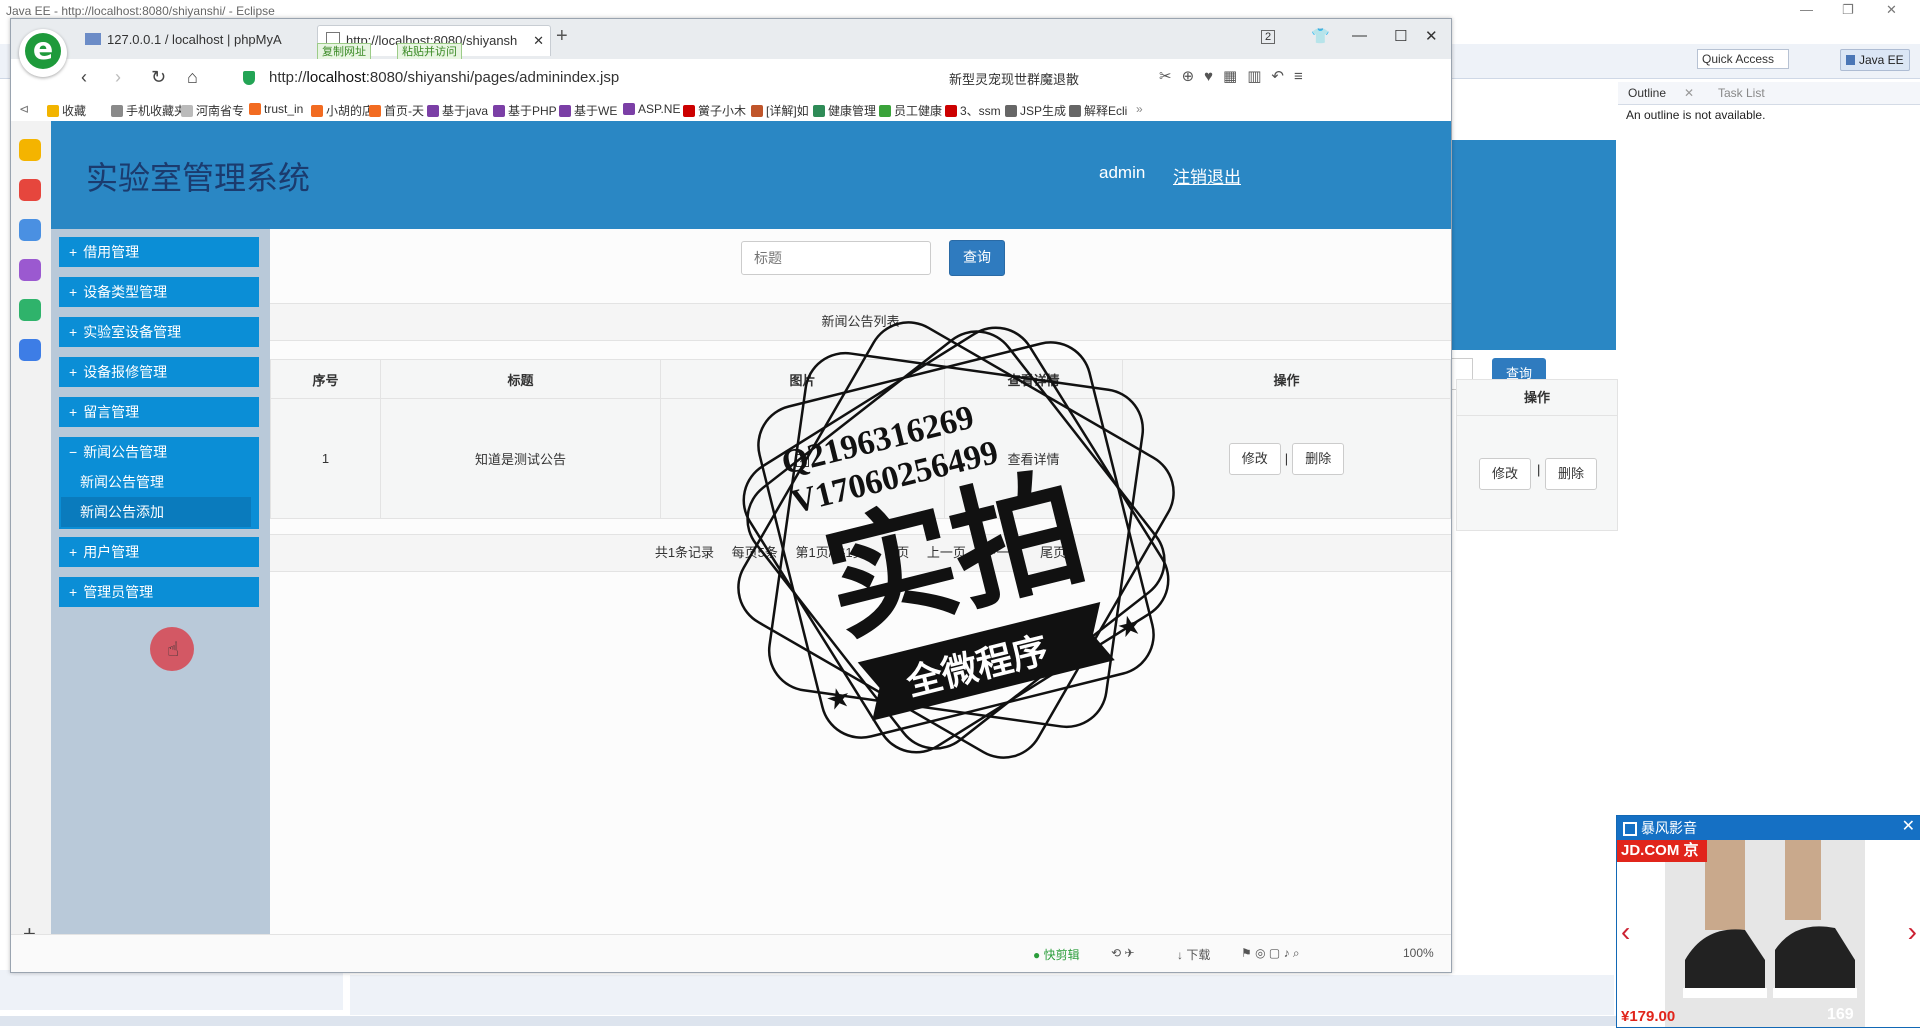 Image resolution: width=1920 pixels, height=1028 pixels. I want to click on refresh-icon: ↻, so click(158, 77).